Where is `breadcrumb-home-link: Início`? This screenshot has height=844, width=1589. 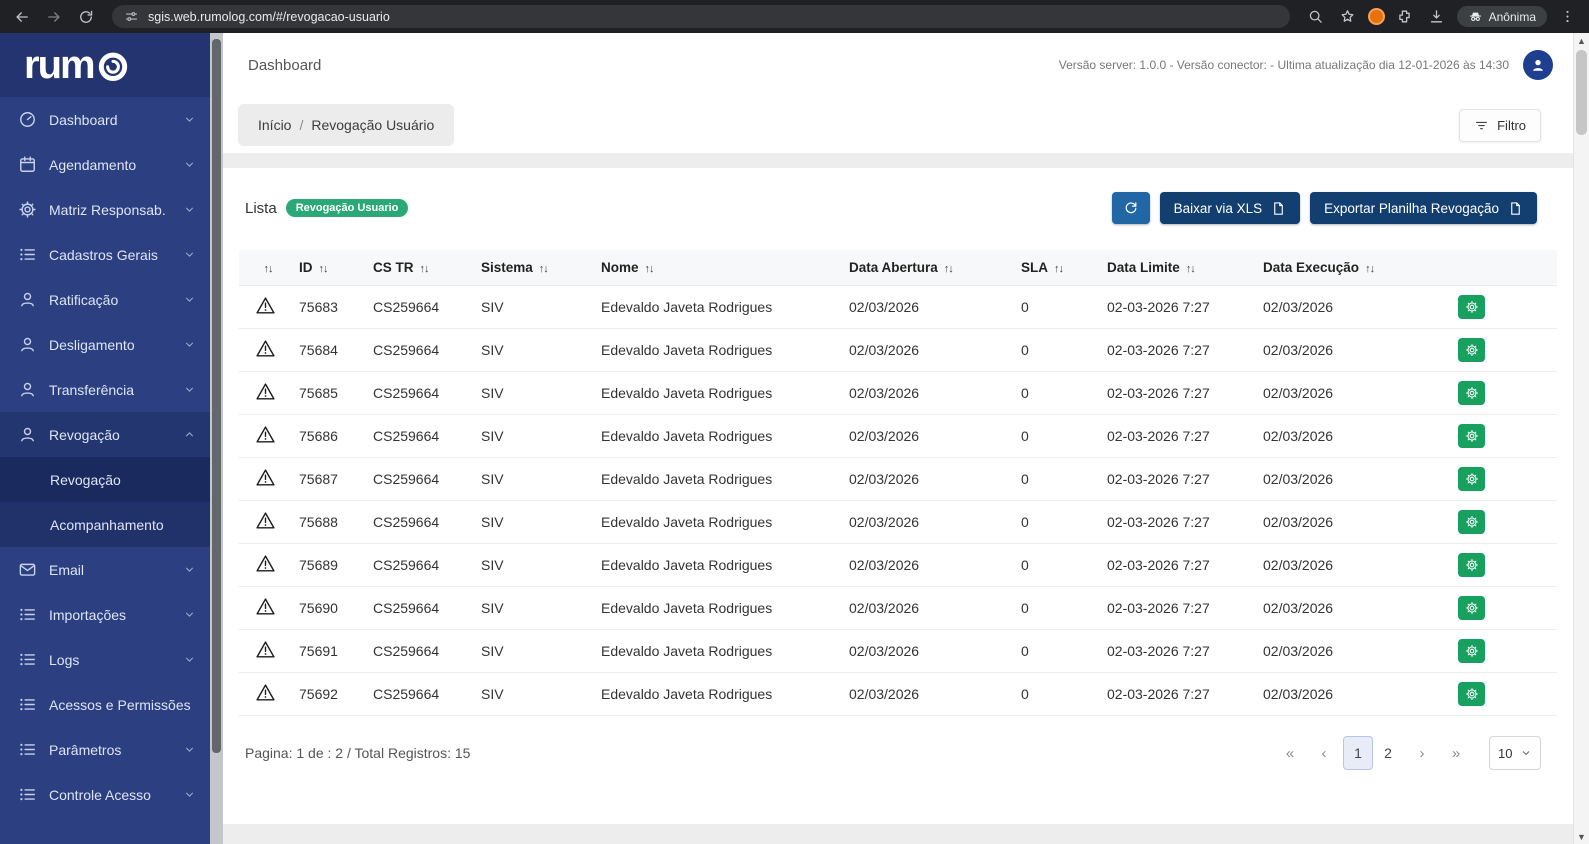 breadcrumb-home-link: Início is located at coordinates (274, 125).